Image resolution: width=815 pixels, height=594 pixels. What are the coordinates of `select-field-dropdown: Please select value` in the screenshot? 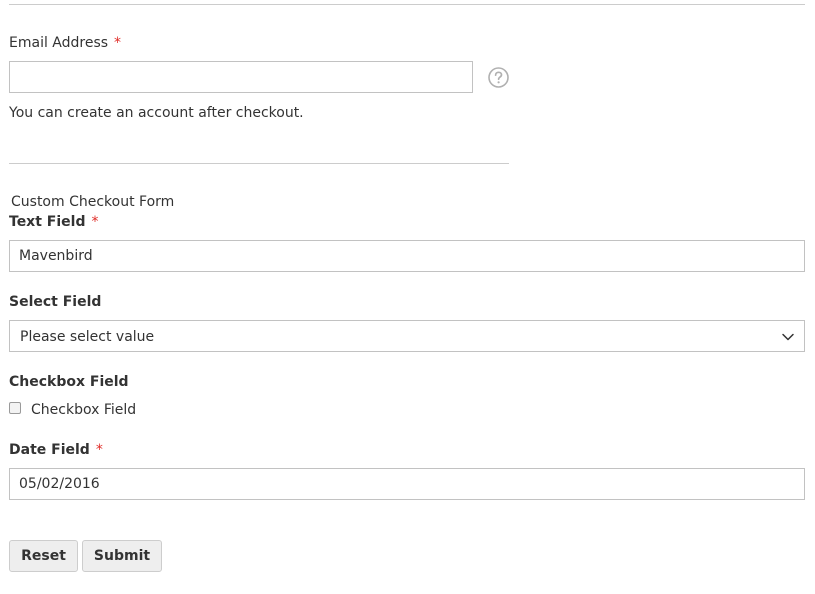 It's located at (407, 336).